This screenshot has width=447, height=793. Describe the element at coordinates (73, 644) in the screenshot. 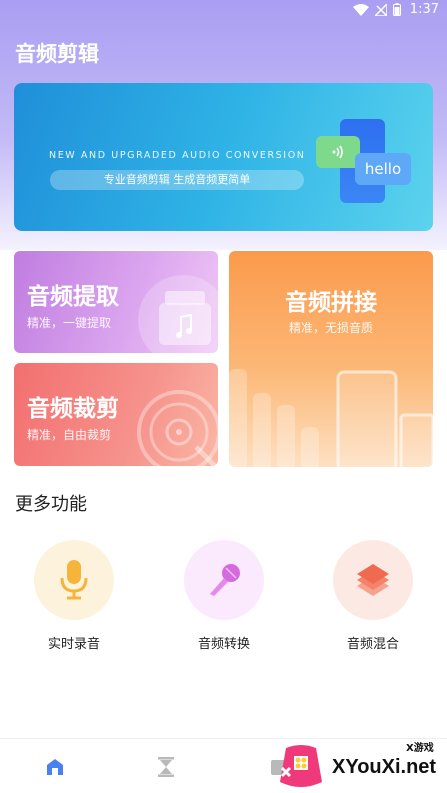

I see `func-label: 实时录音` at that location.